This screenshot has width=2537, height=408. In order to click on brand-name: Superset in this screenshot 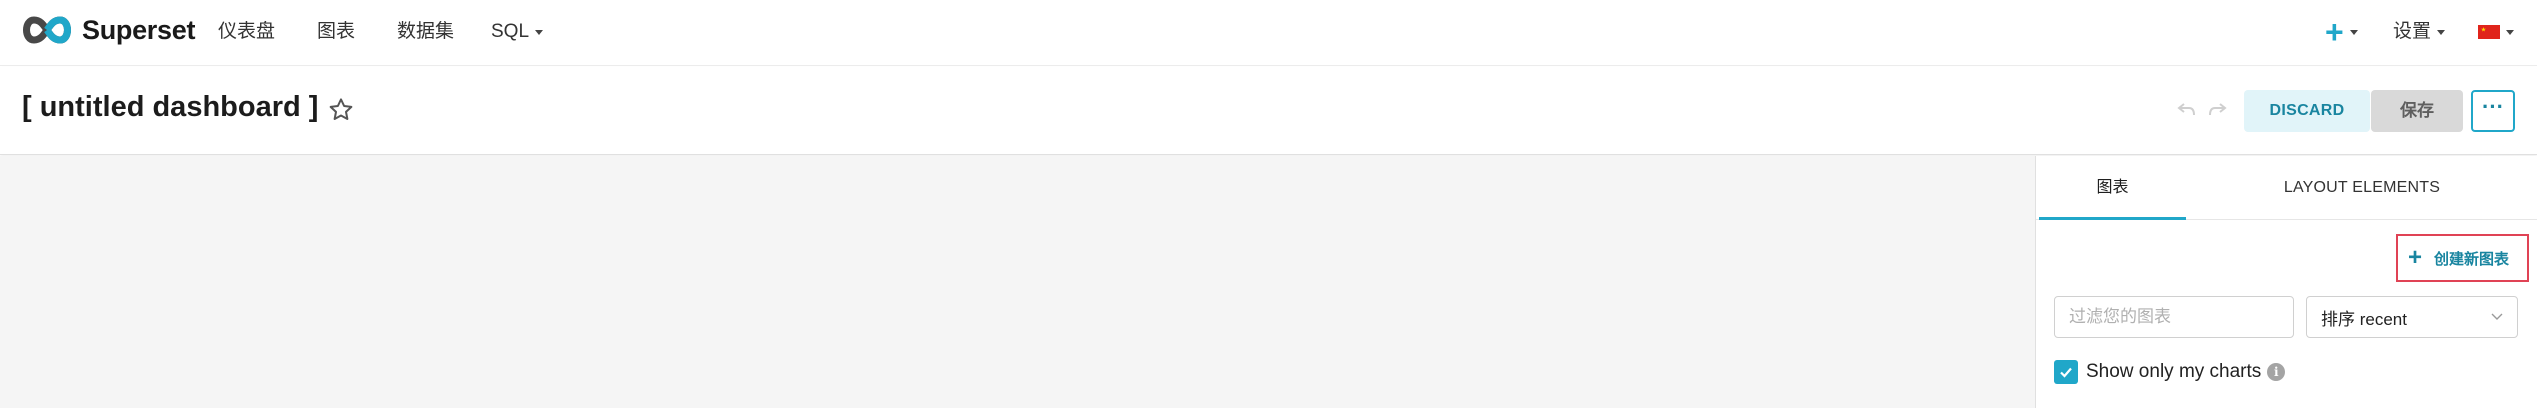, I will do `click(139, 29)`.